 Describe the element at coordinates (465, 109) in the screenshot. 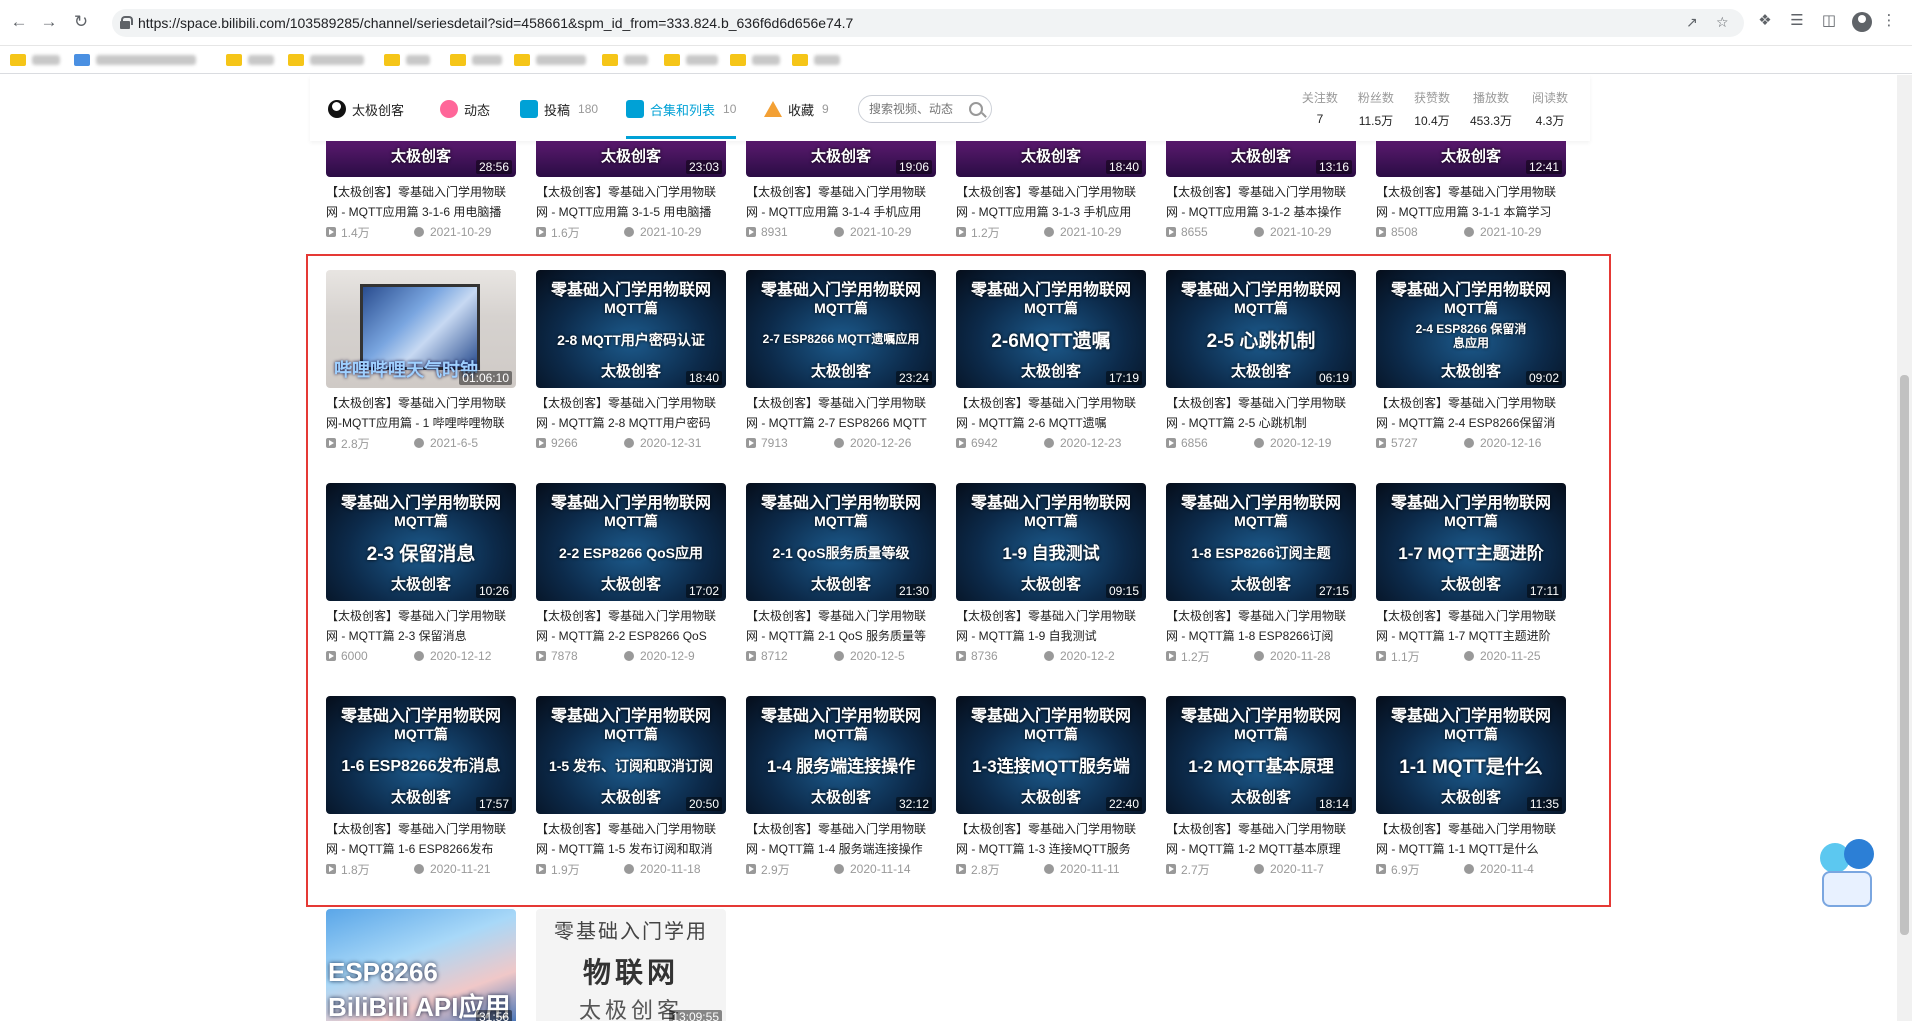

I see `tab-dynamic: 动态` at that location.